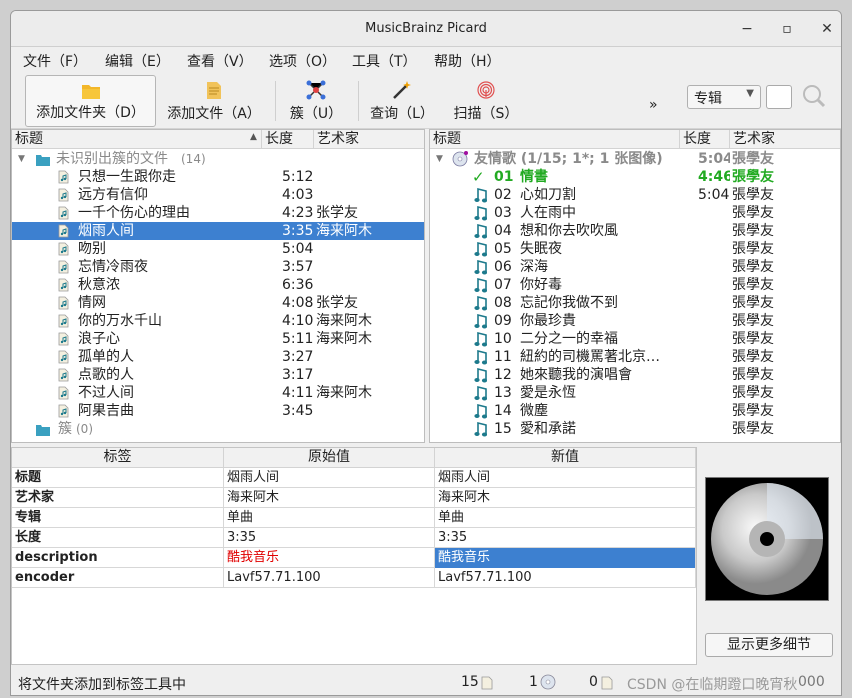 The width and height of the screenshot is (852, 698). Describe the element at coordinates (565, 518) in the screenshot. I see `new-value: 单曲` at that location.